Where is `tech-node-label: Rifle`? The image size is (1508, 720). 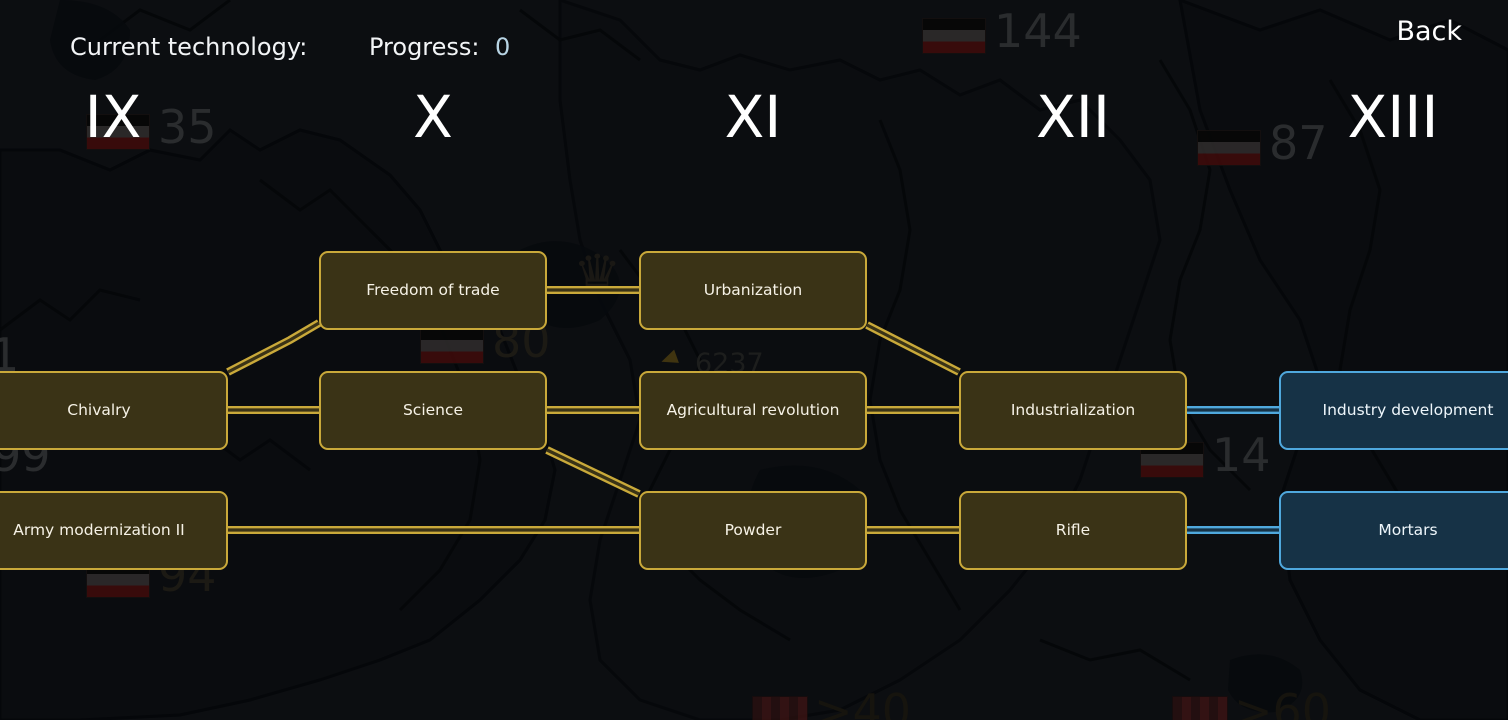 tech-node-label: Rifle is located at coordinates (1073, 529).